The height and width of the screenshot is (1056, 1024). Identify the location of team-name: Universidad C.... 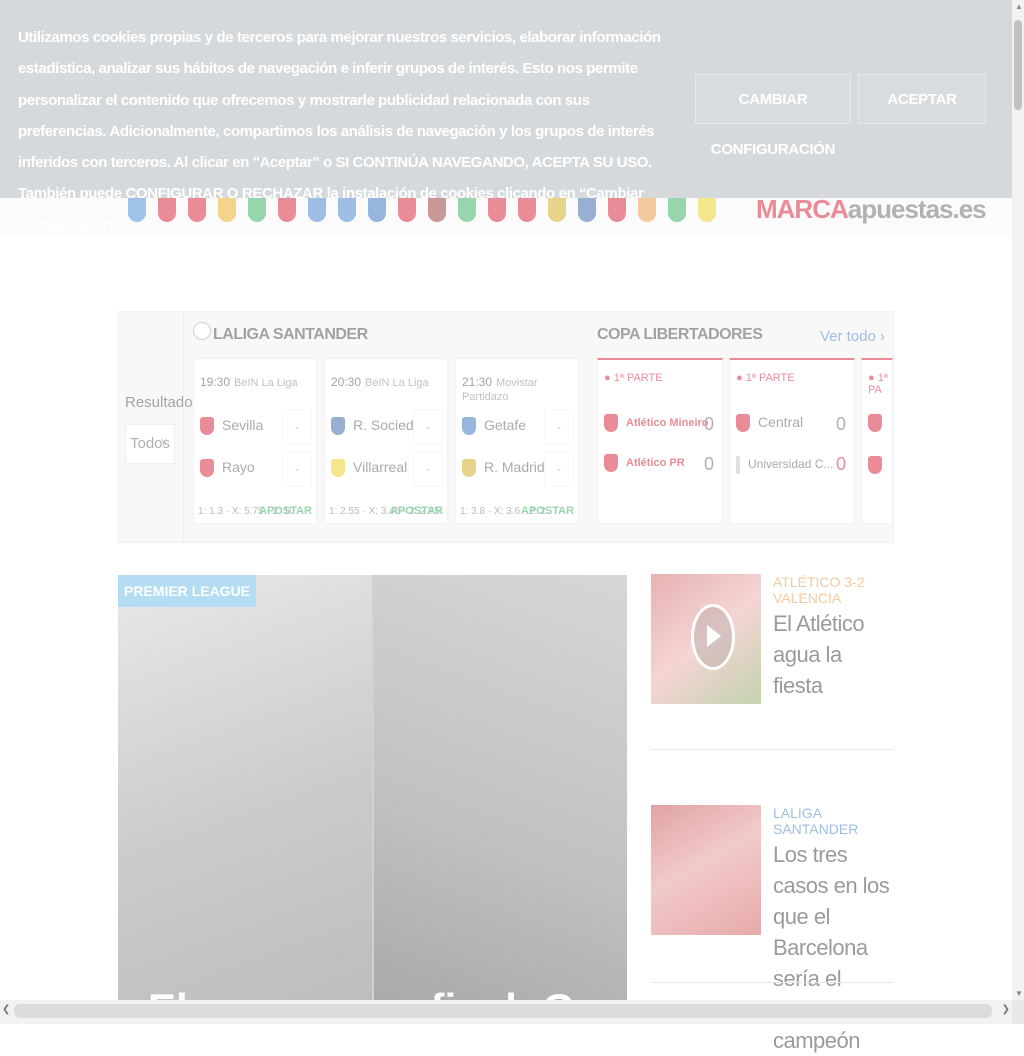
(791, 464).